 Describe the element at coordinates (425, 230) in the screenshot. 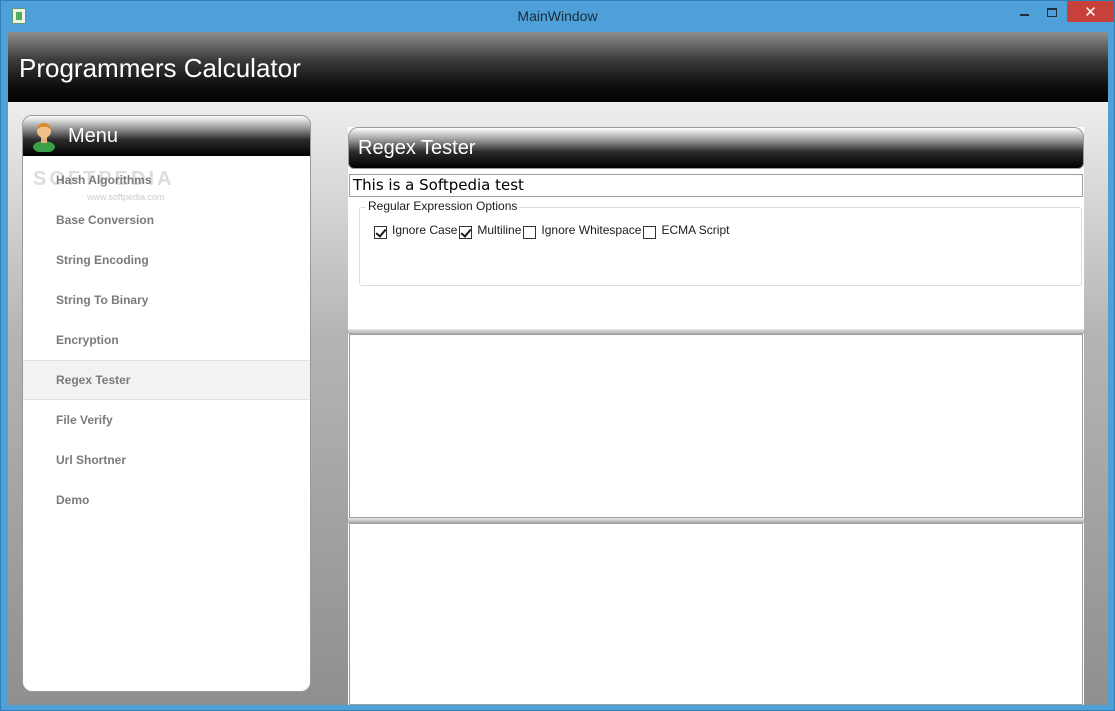

I see `option-label: Ignore Case` at that location.